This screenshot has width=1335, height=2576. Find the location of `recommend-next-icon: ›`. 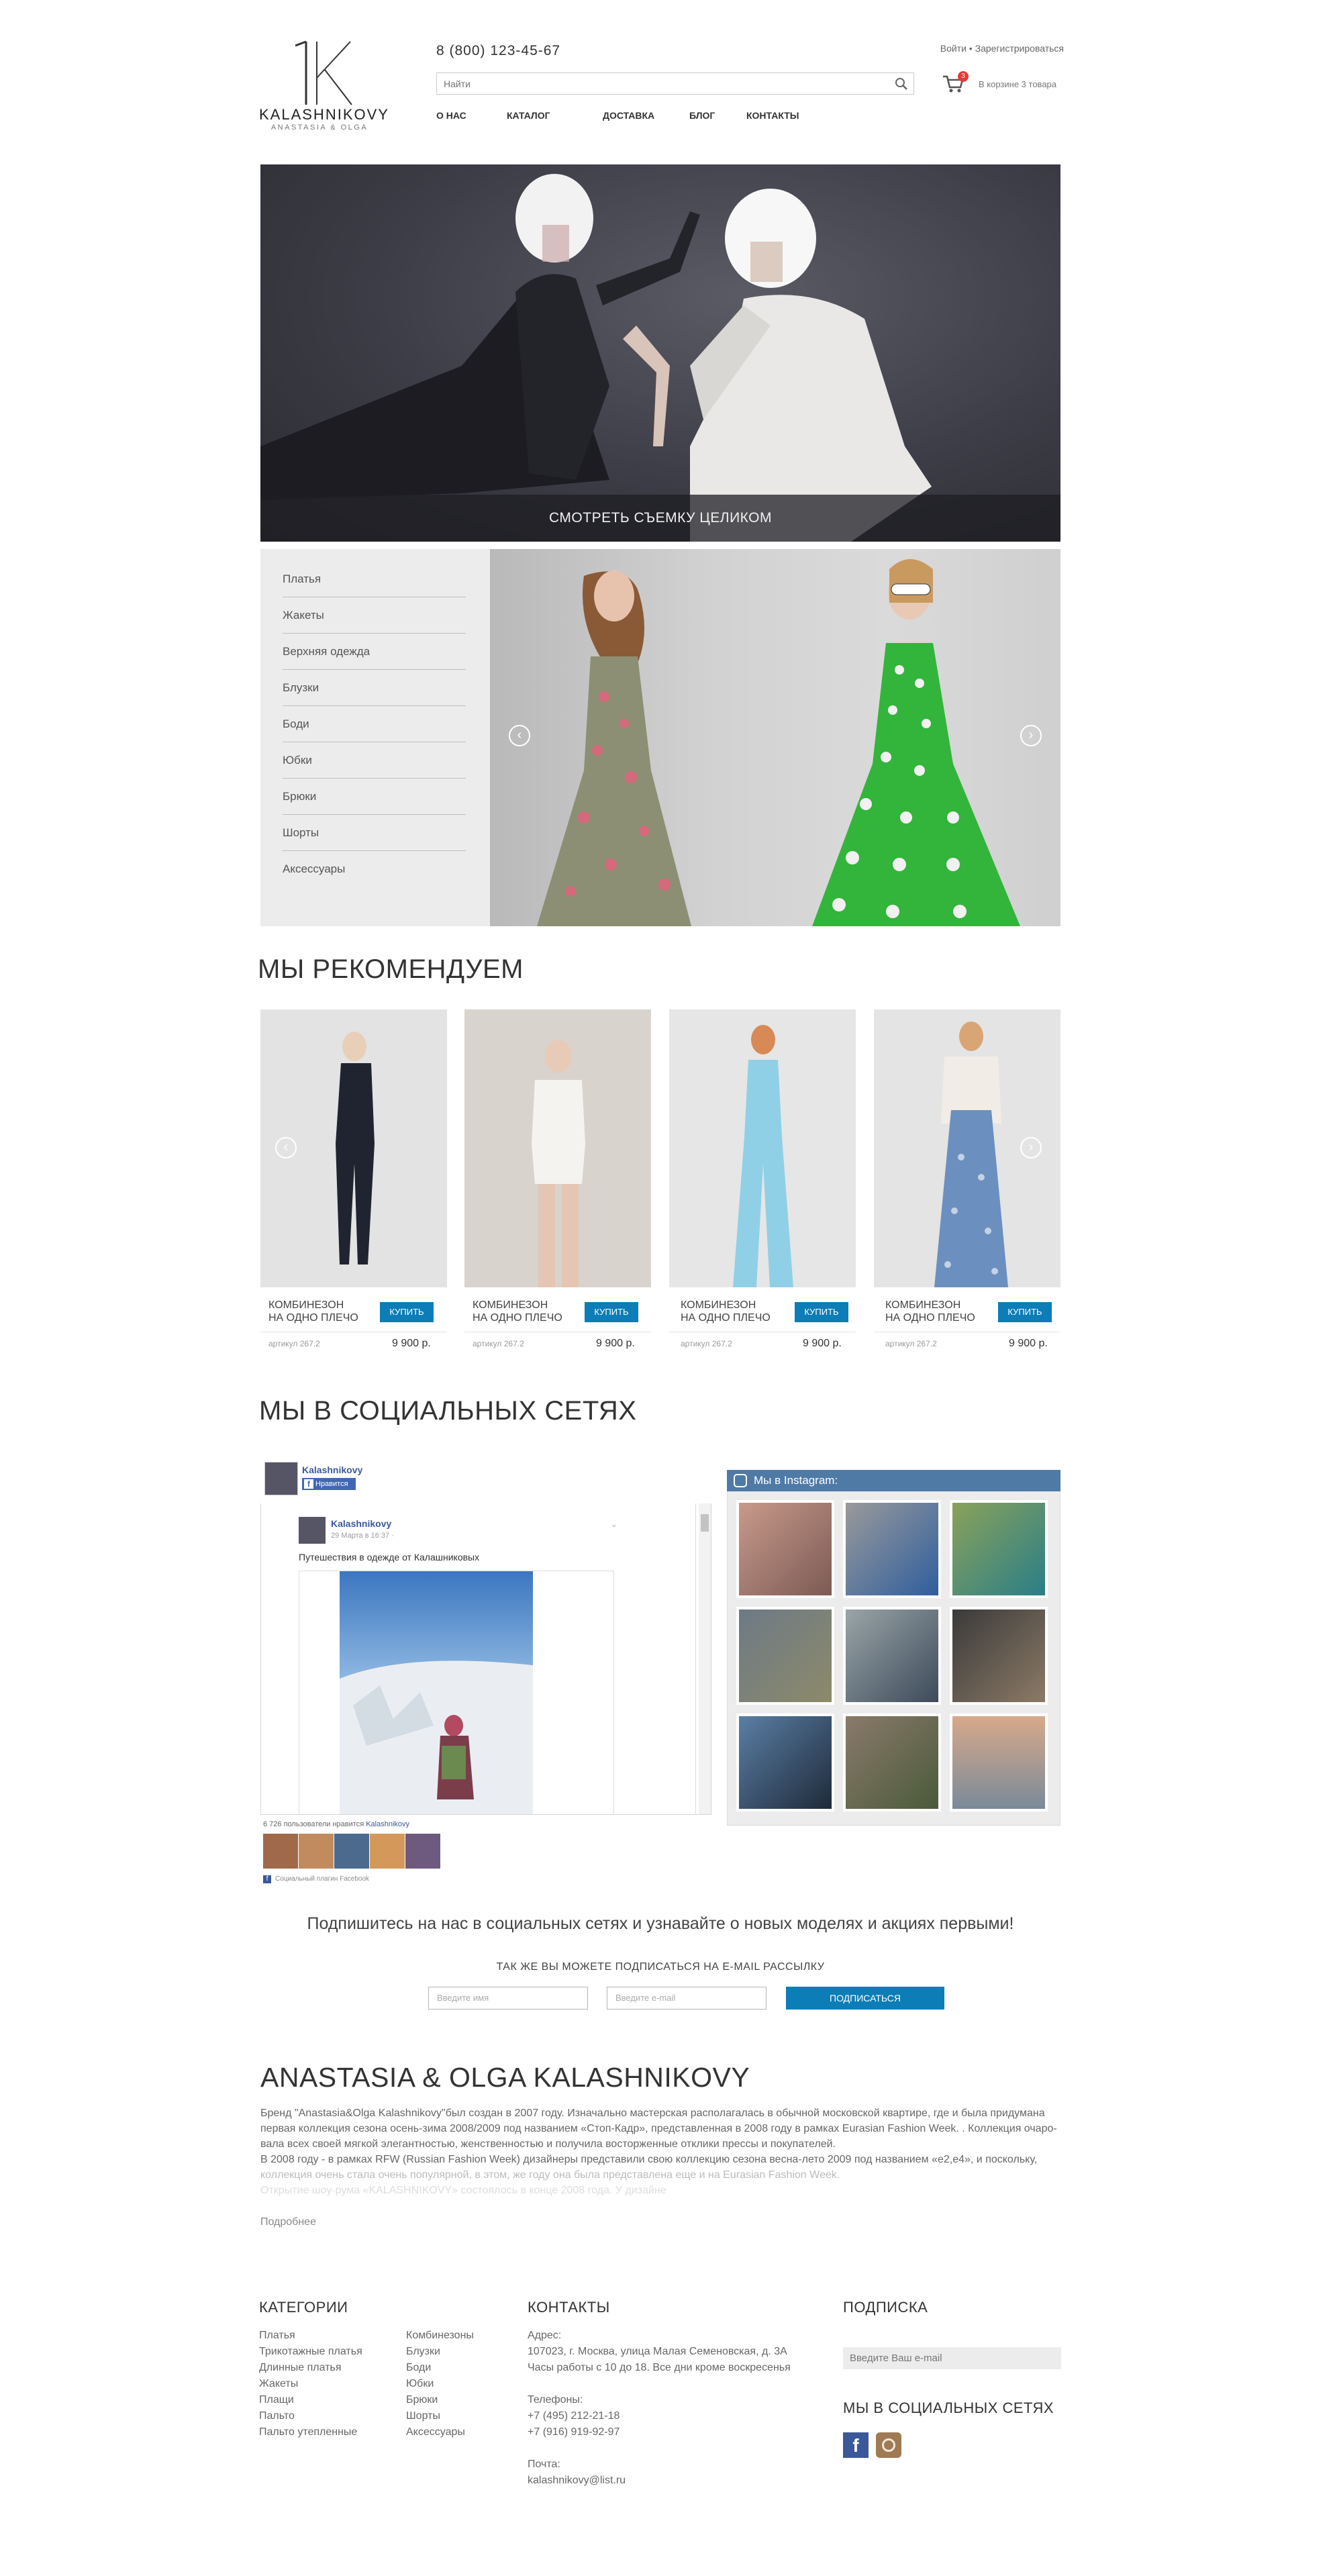

recommend-next-icon: › is located at coordinates (1031, 1147).